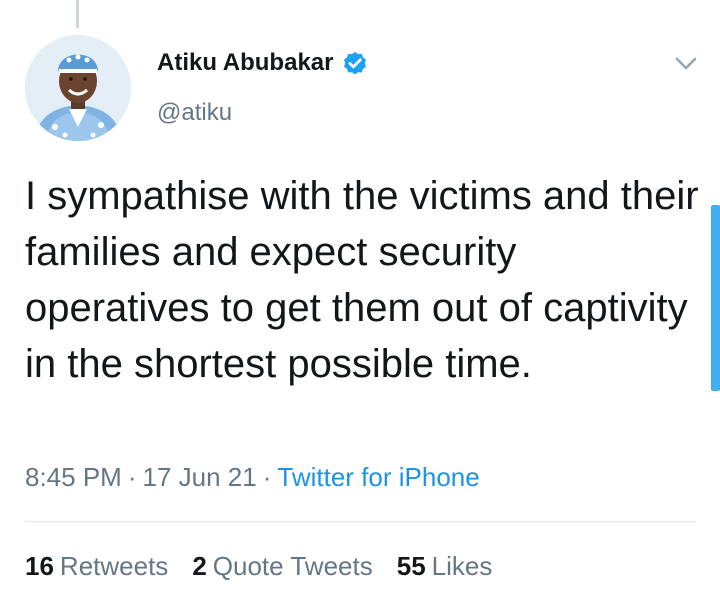 This screenshot has height=605, width=720. I want to click on retweets-stat: 16 Retweets, so click(96, 566).